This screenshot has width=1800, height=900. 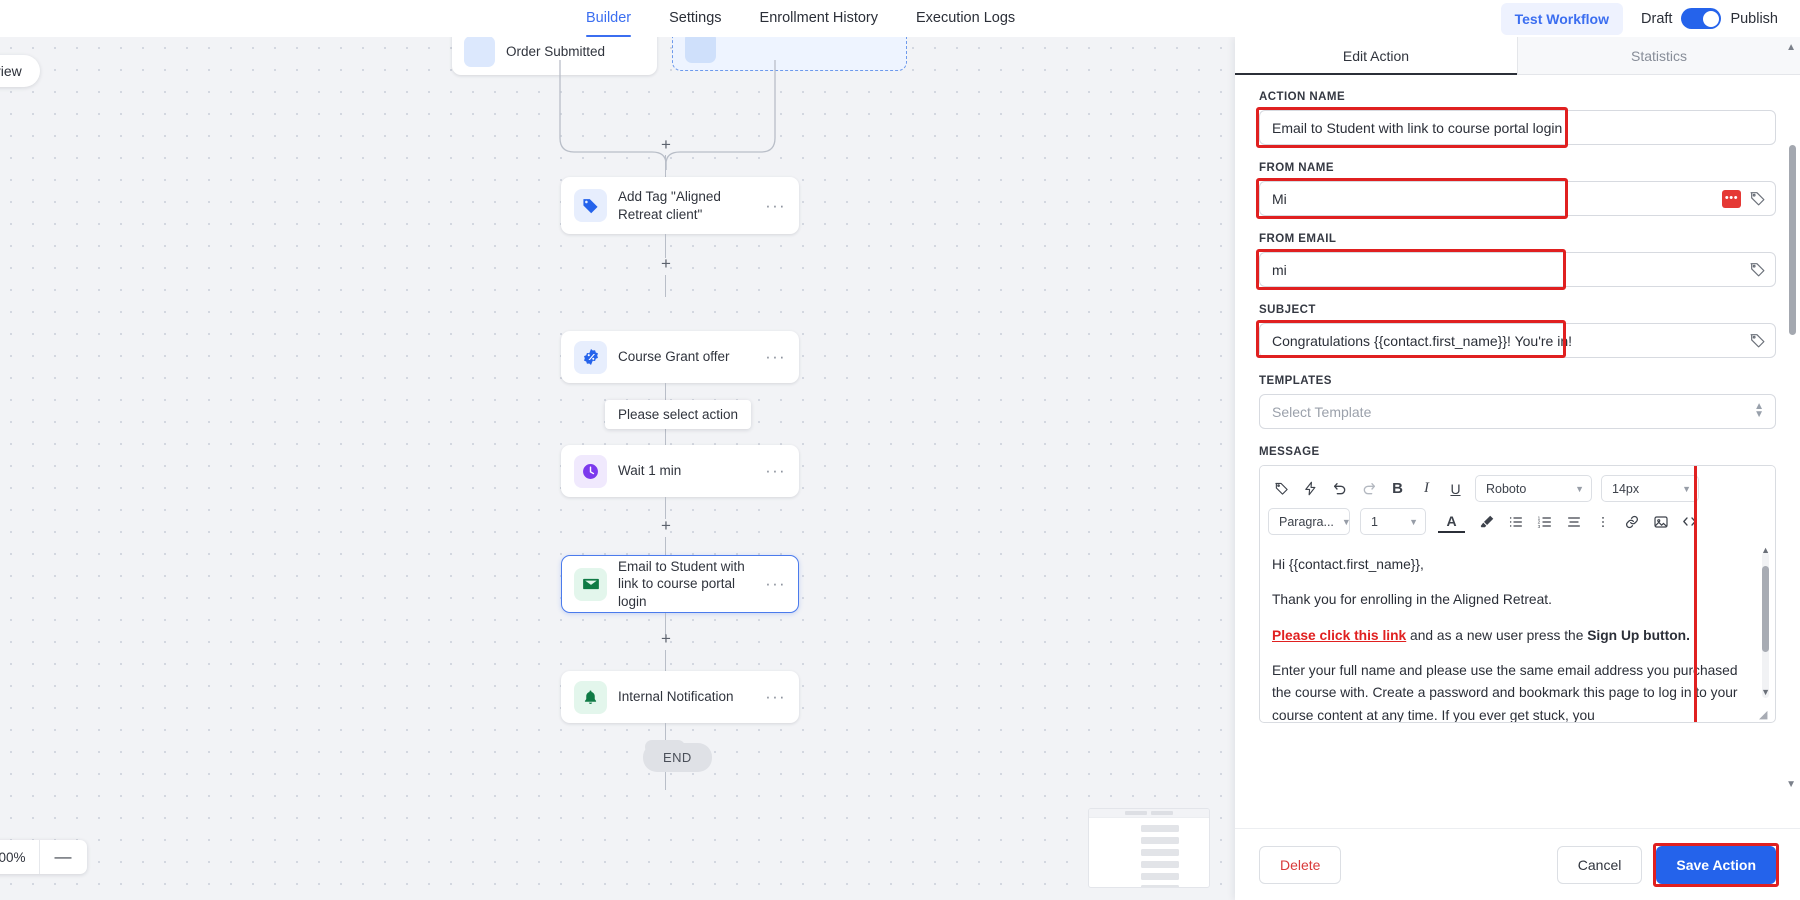 I want to click on publish-toggle-group: Draft Publish, so click(x=1709, y=18).